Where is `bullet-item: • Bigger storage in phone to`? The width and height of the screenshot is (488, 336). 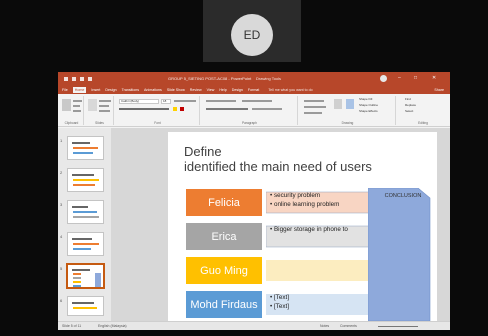
bullet-item: • Bigger storage in phone to is located at coordinates (309, 229).